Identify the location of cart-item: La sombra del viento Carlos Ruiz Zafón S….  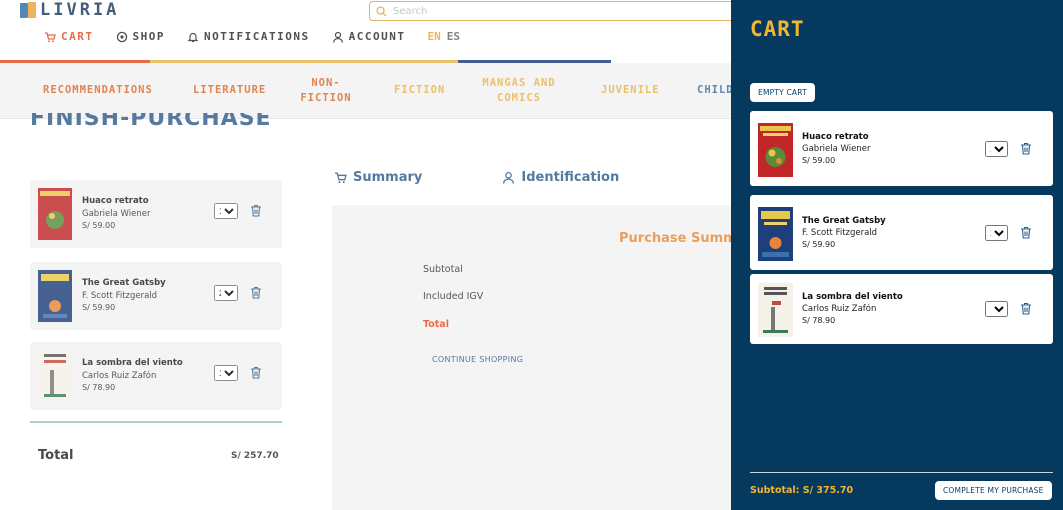
(901, 309).